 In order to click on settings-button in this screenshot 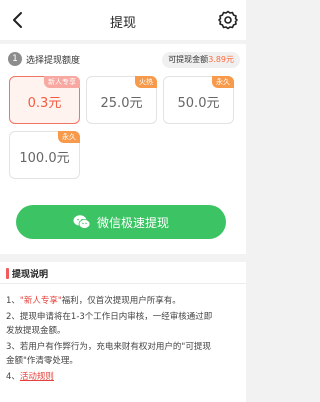, I will do `click(228, 20)`.